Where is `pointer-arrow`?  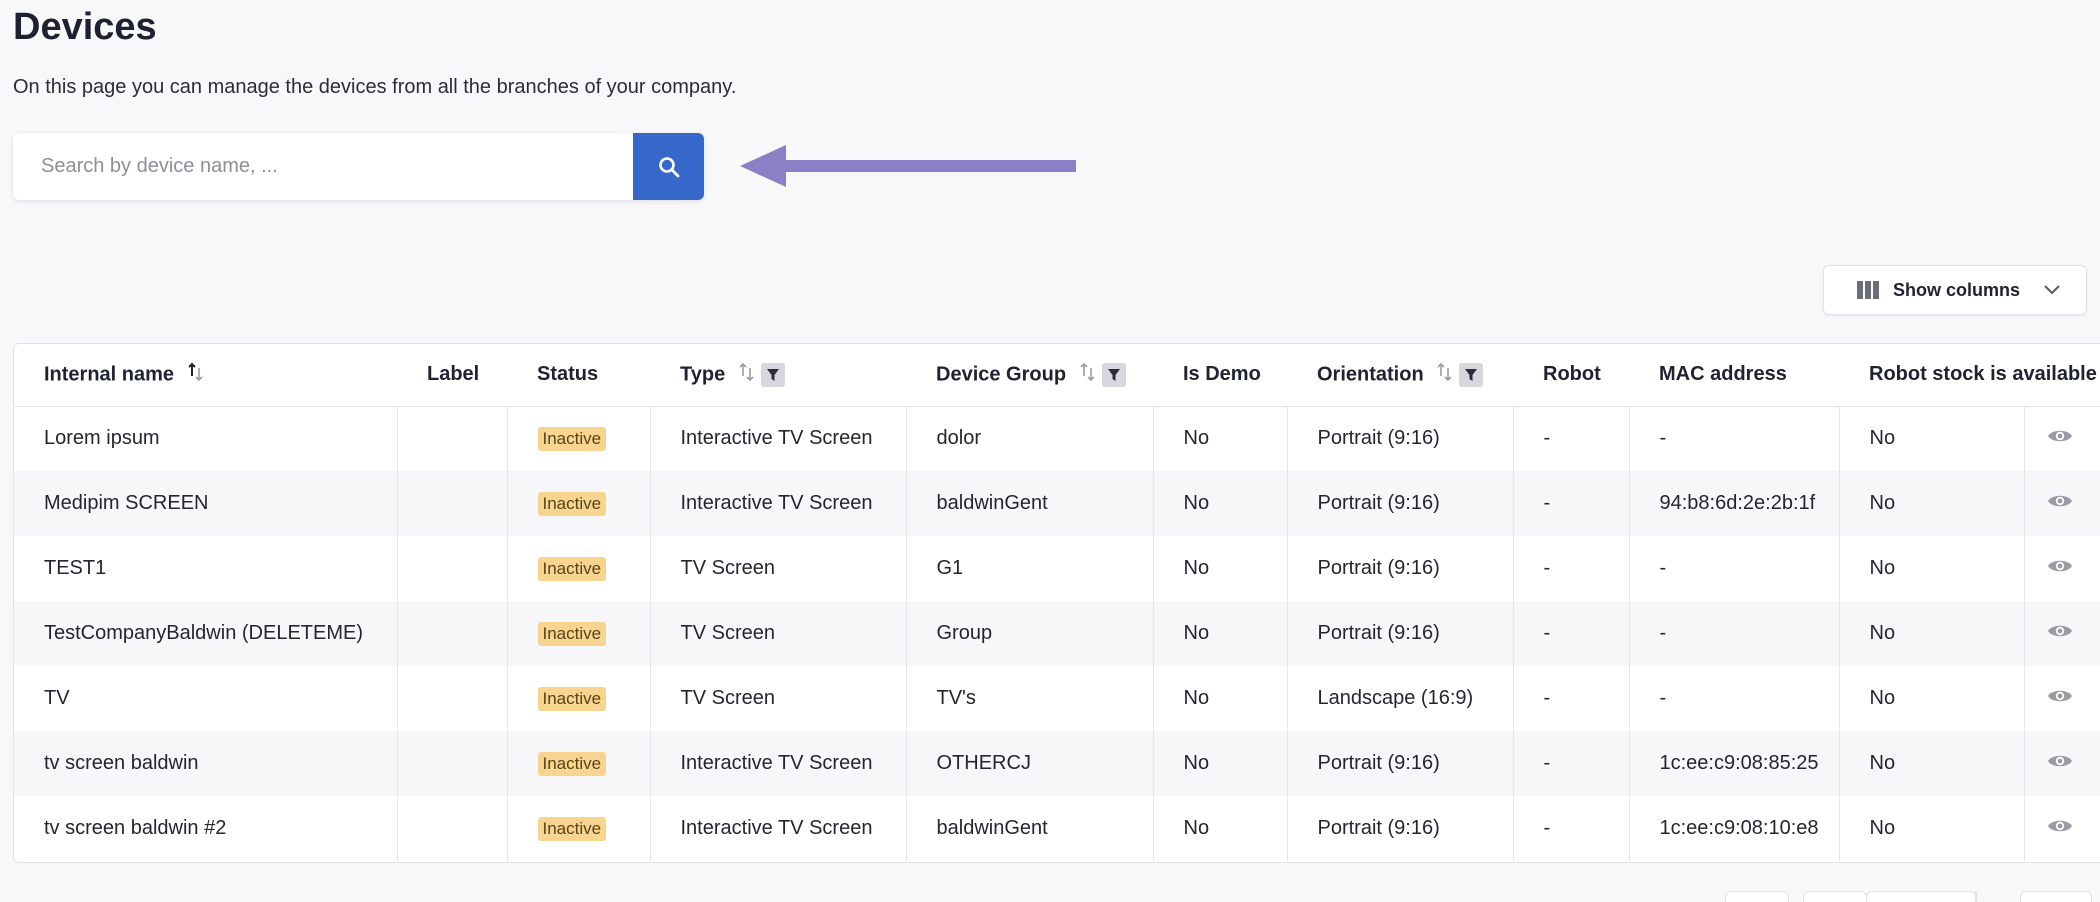 pointer-arrow is located at coordinates (910, 168).